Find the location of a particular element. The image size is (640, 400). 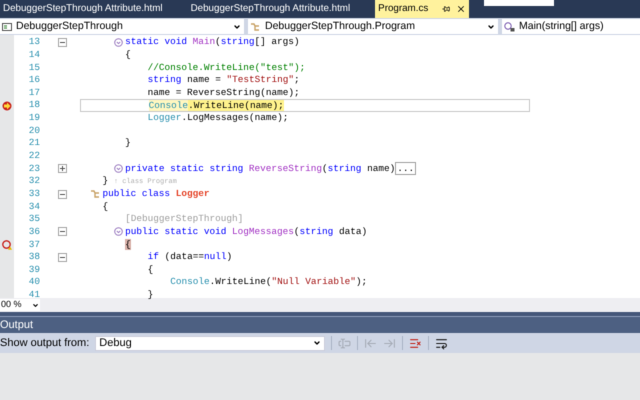

code-line: string name = "TestString"; is located at coordinates (224, 80).